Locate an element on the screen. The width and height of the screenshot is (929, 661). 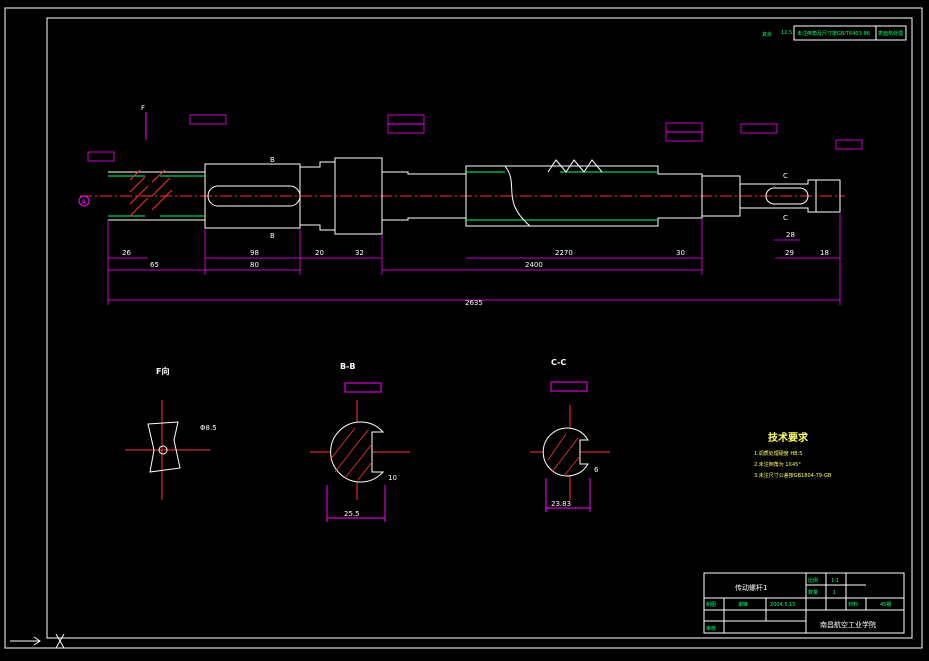
date: 2004.5.15 is located at coordinates (782, 605).